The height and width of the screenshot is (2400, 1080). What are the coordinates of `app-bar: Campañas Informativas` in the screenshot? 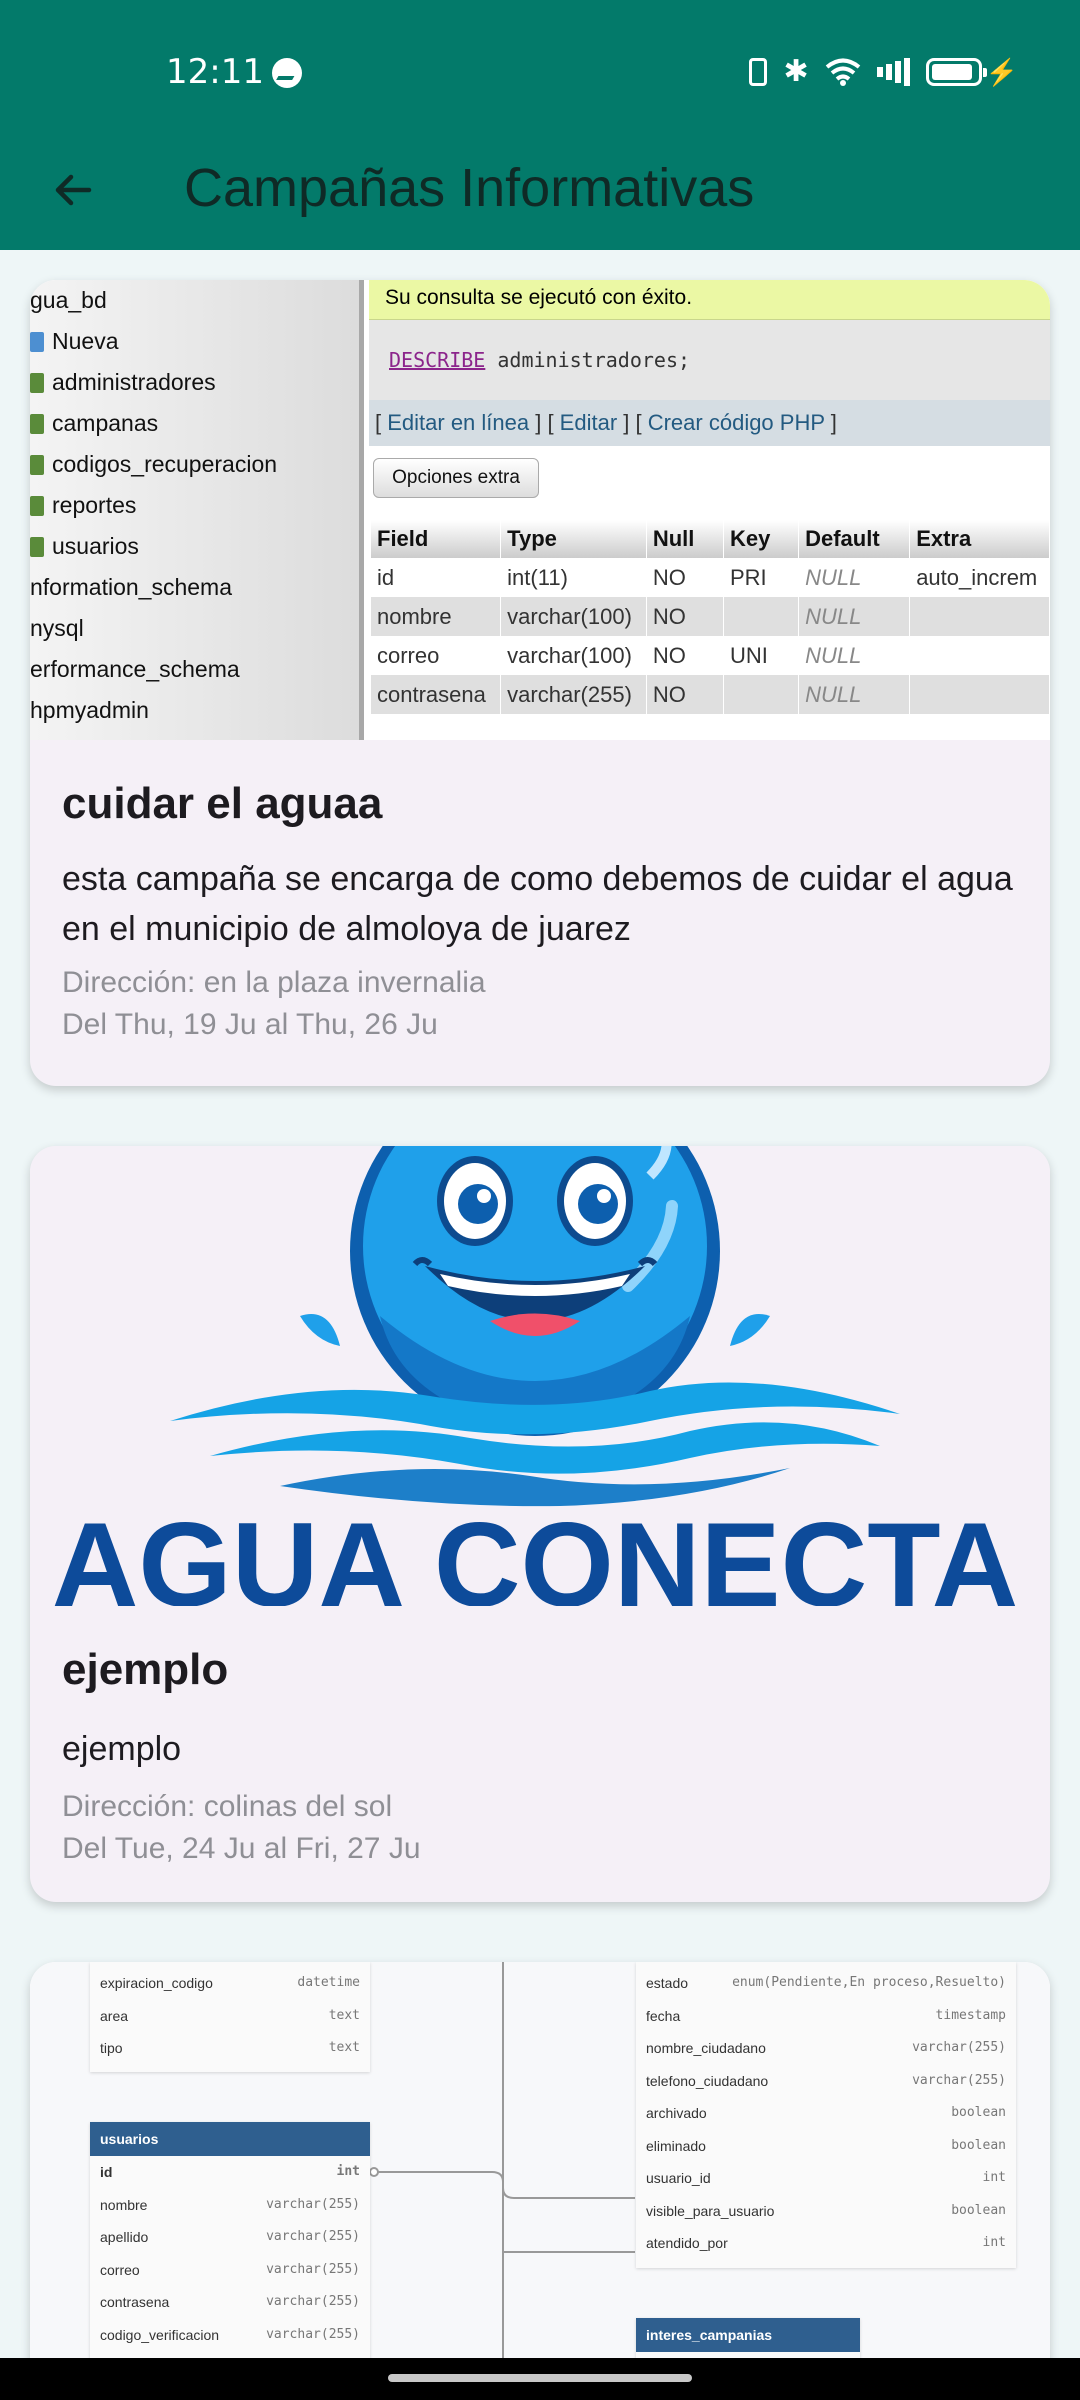 It's located at (540, 195).